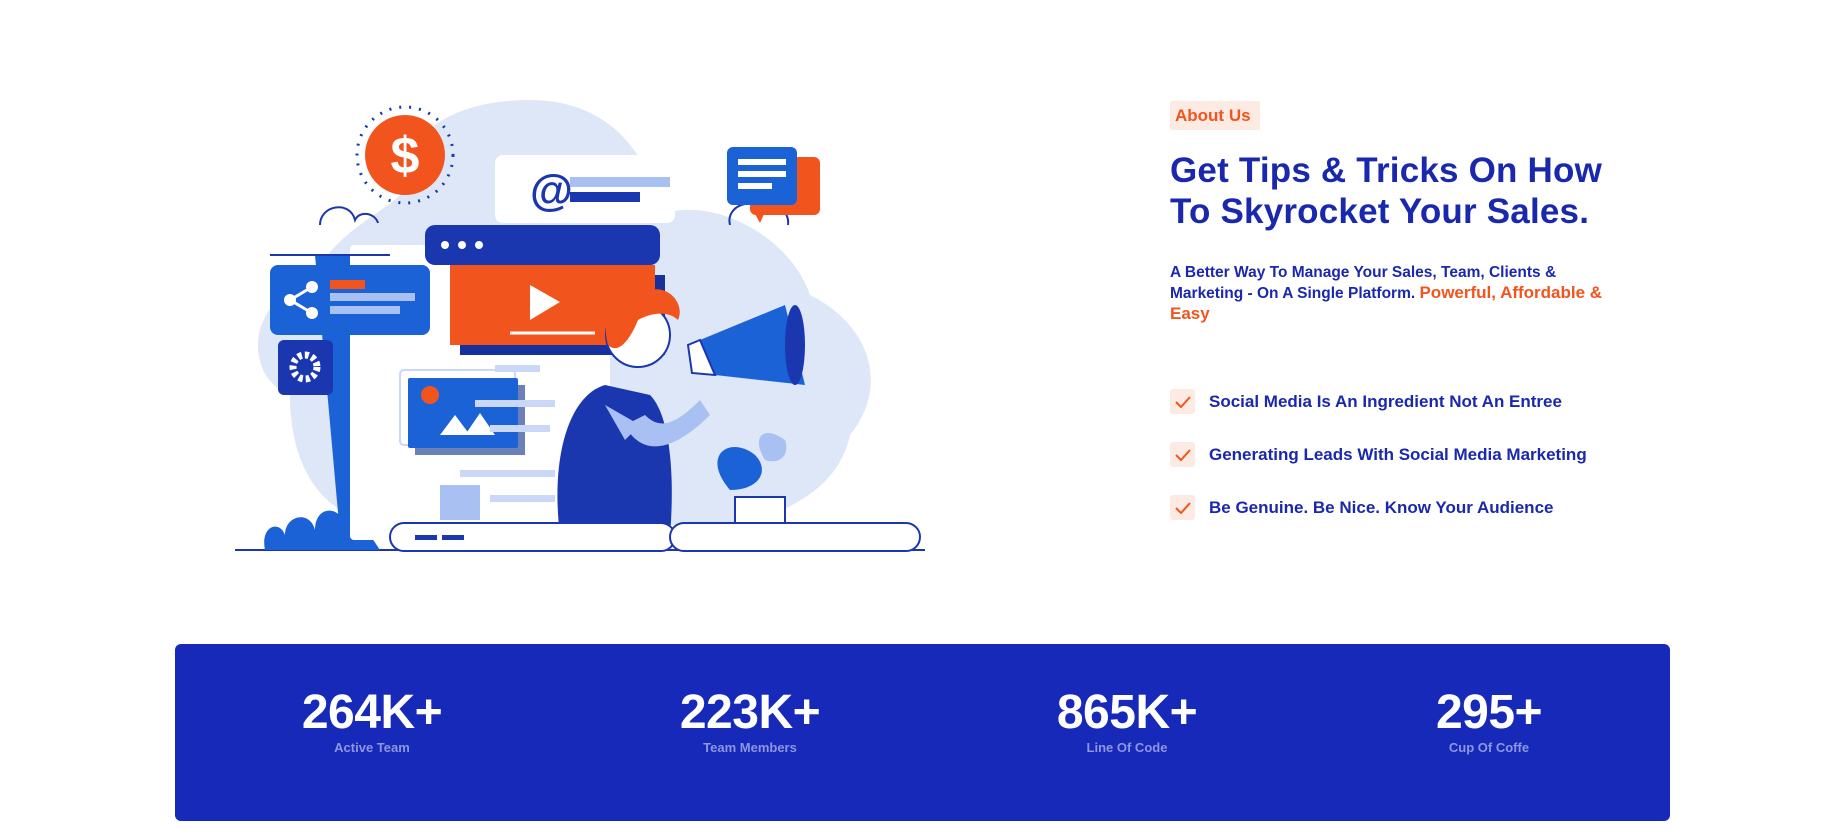 This screenshot has width=1833, height=836. Describe the element at coordinates (372, 747) in the screenshot. I see `stat-label: Active Team` at that location.